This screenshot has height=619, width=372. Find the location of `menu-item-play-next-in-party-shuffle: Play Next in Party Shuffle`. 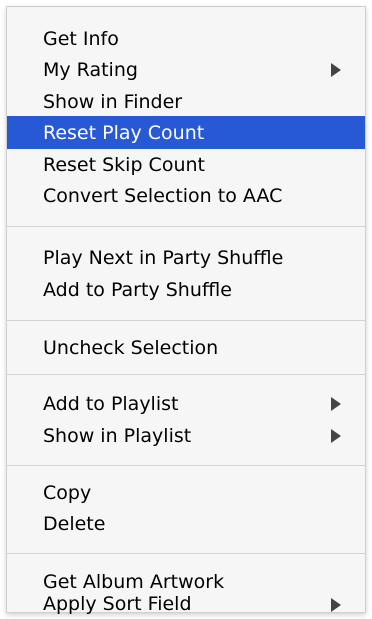

menu-item-play-next-in-party-shuffle: Play Next in Party Shuffle is located at coordinates (186, 257).